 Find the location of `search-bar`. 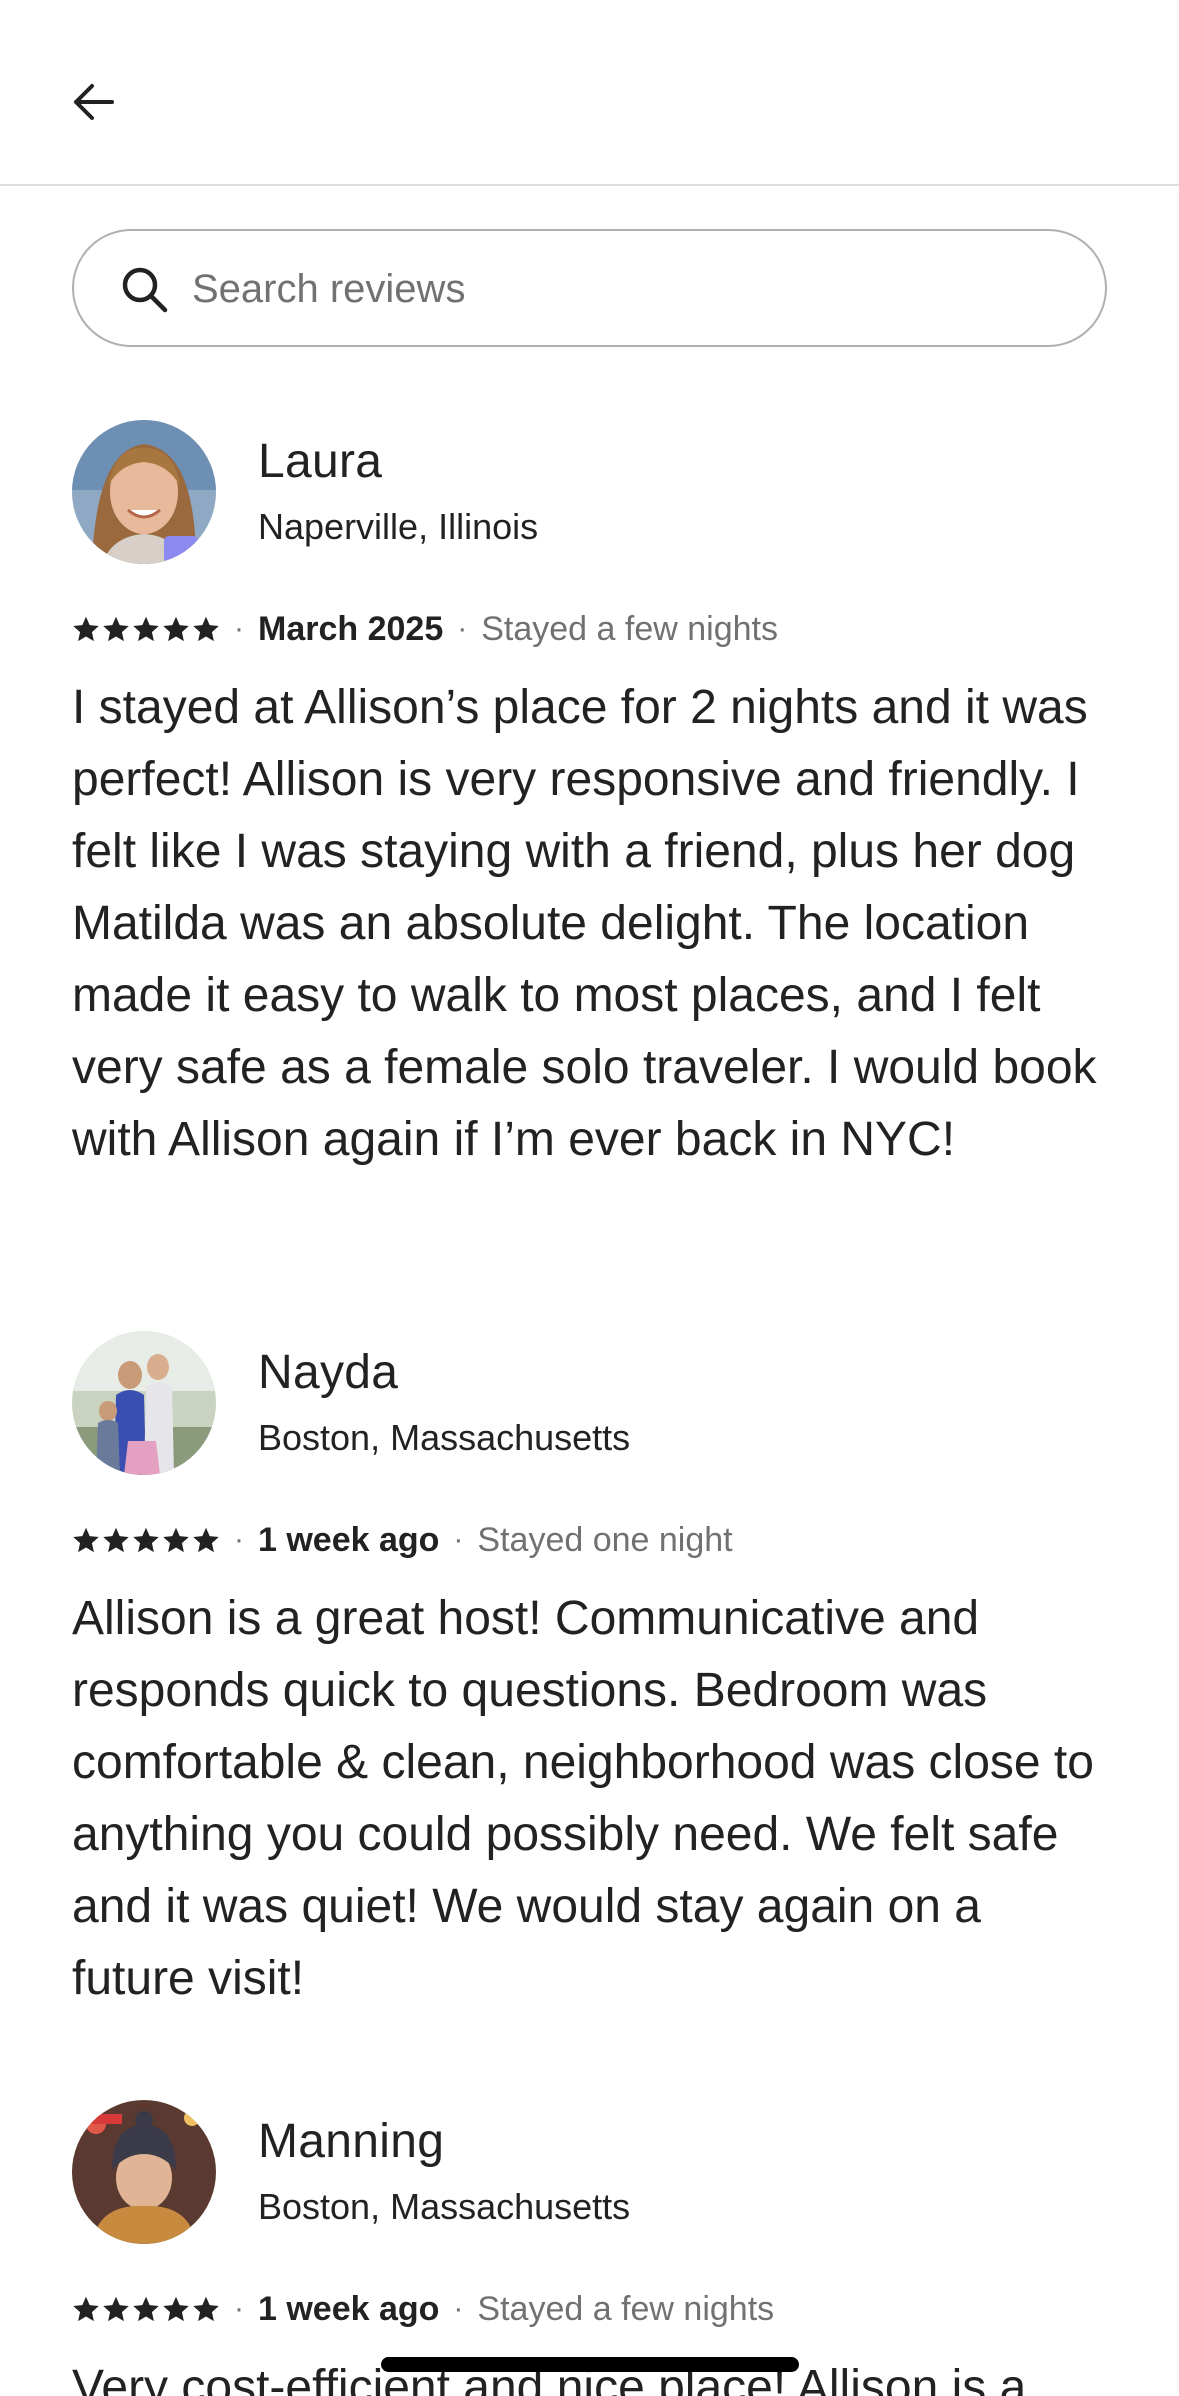

search-bar is located at coordinates (589, 288).